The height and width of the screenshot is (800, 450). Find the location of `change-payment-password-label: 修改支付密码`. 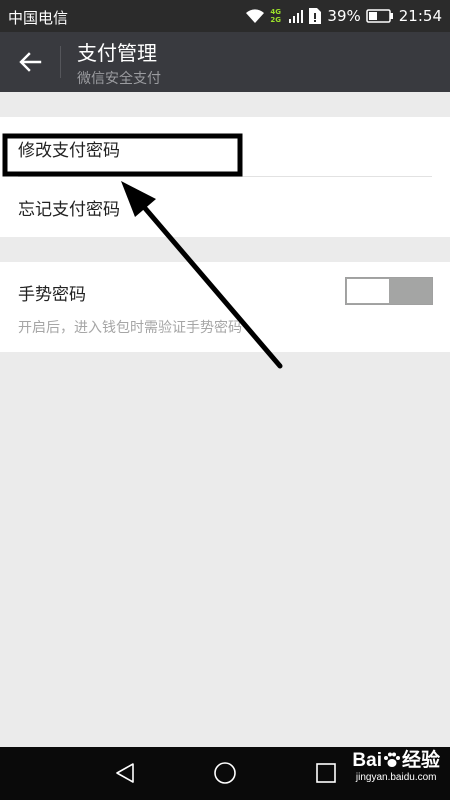

change-payment-password-label: 修改支付密码 is located at coordinates (69, 151).